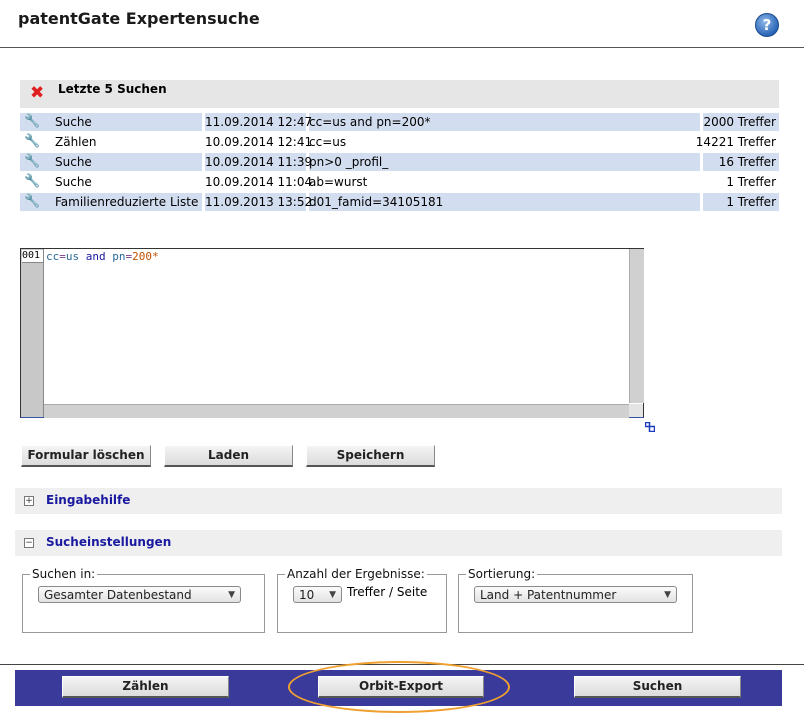 The width and height of the screenshot is (804, 726). Describe the element at coordinates (127, 202) in the screenshot. I see `search-type: Familienreduzierte Liste` at that location.